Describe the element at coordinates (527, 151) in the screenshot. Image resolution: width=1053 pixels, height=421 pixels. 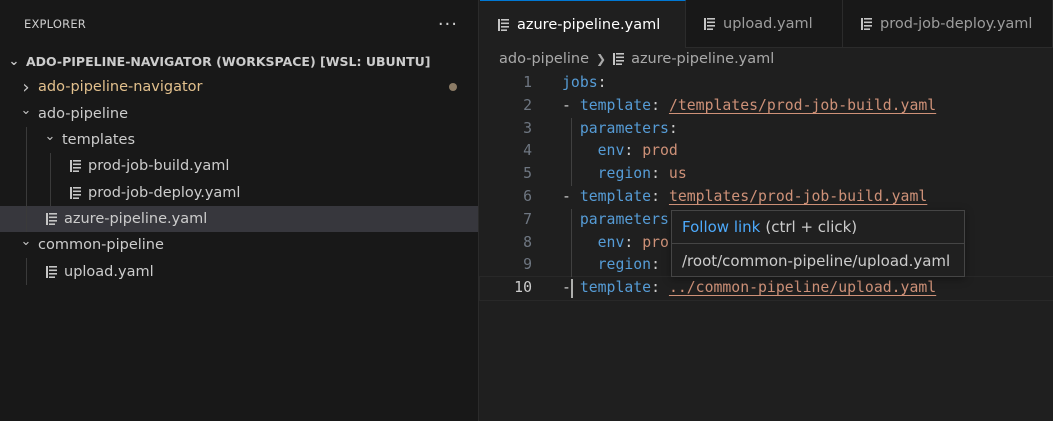
I see `line-number: 4` at that location.